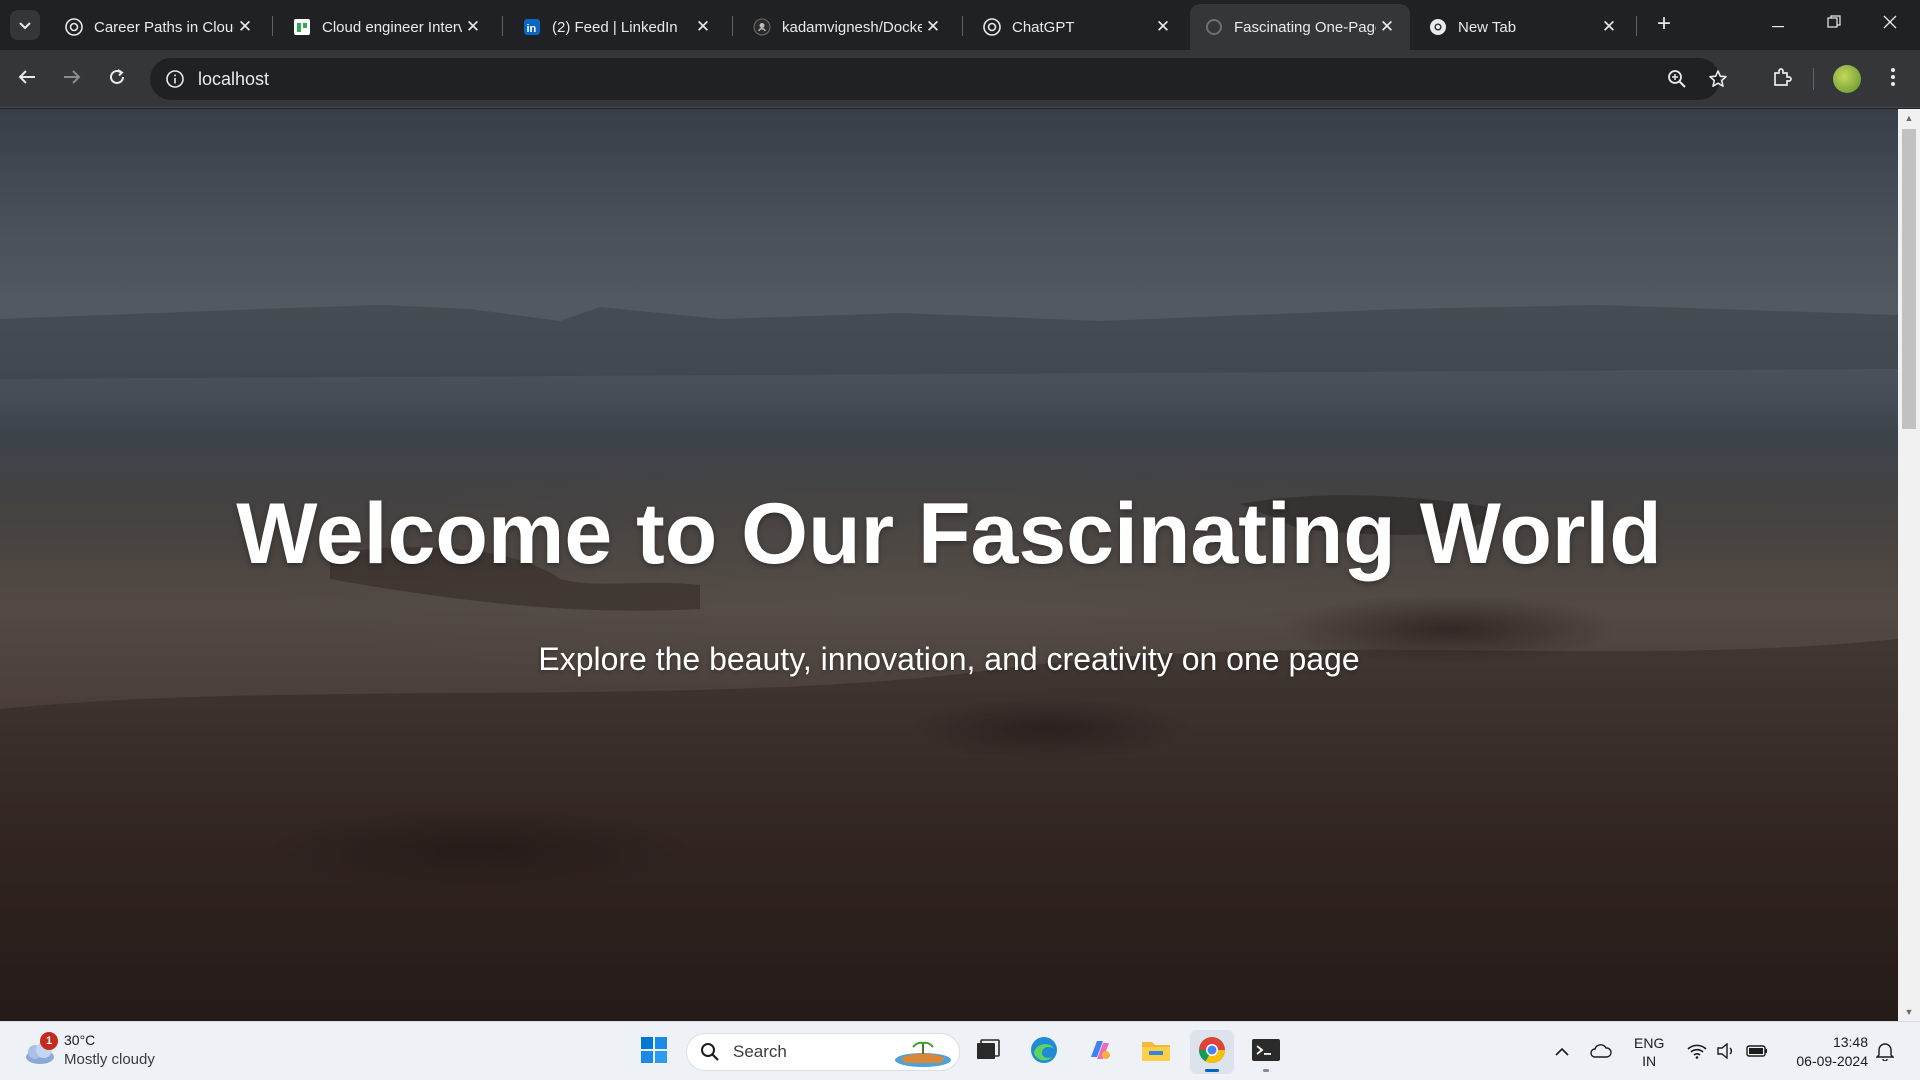 Image resolution: width=1920 pixels, height=1080 pixels. Describe the element at coordinates (87, 1050) in the screenshot. I see `weather-widget: 1 30°C Mostly cloudy` at that location.